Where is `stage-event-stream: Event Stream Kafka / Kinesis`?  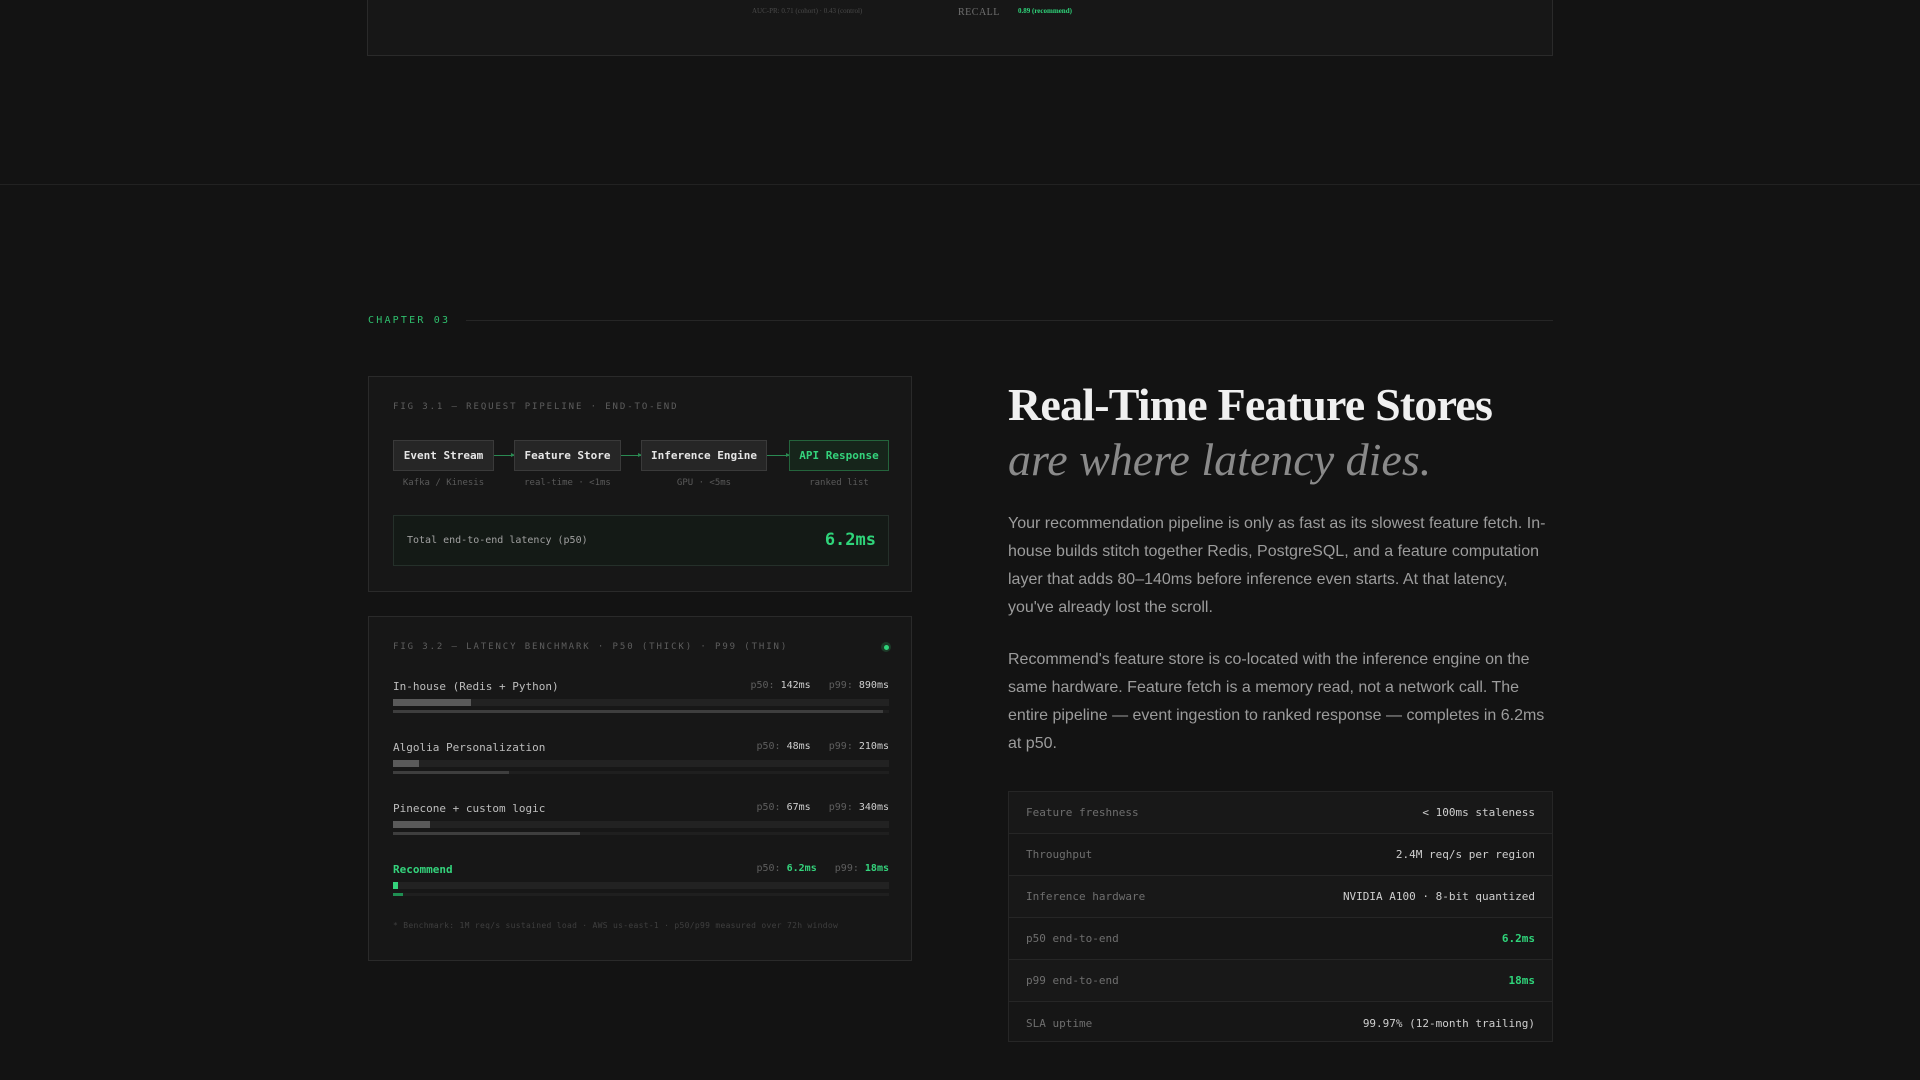
stage-event-stream: Event Stream Kafka / Kinesis is located at coordinates (443, 464).